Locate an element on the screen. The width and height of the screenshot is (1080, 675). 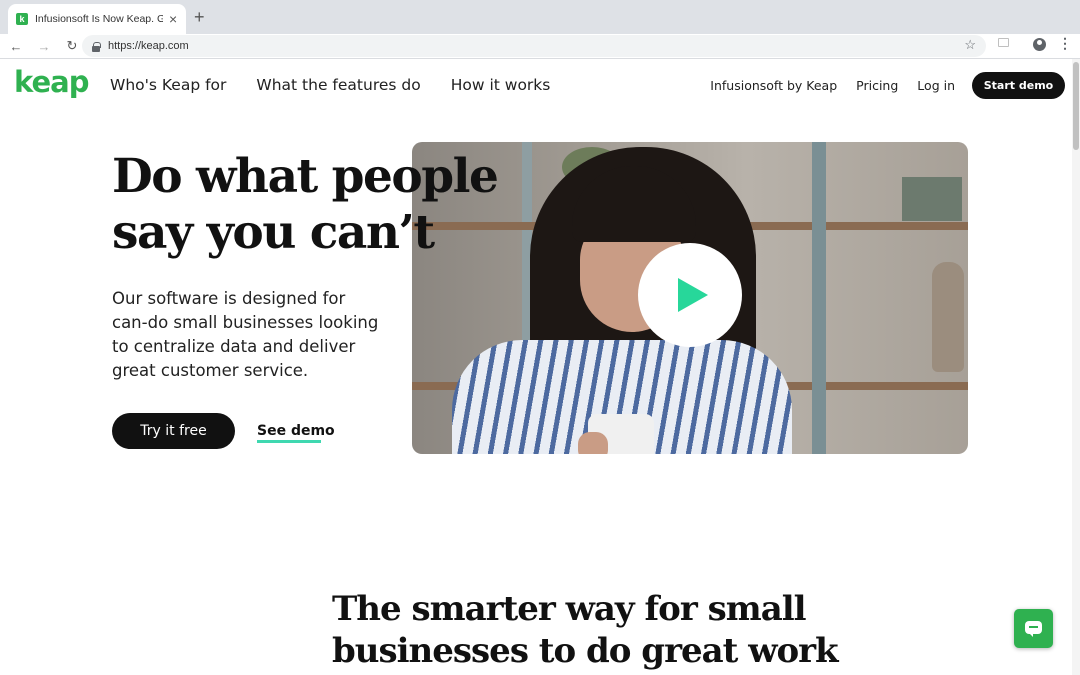
nav-link-features: What the features do is located at coordinates (338, 85).